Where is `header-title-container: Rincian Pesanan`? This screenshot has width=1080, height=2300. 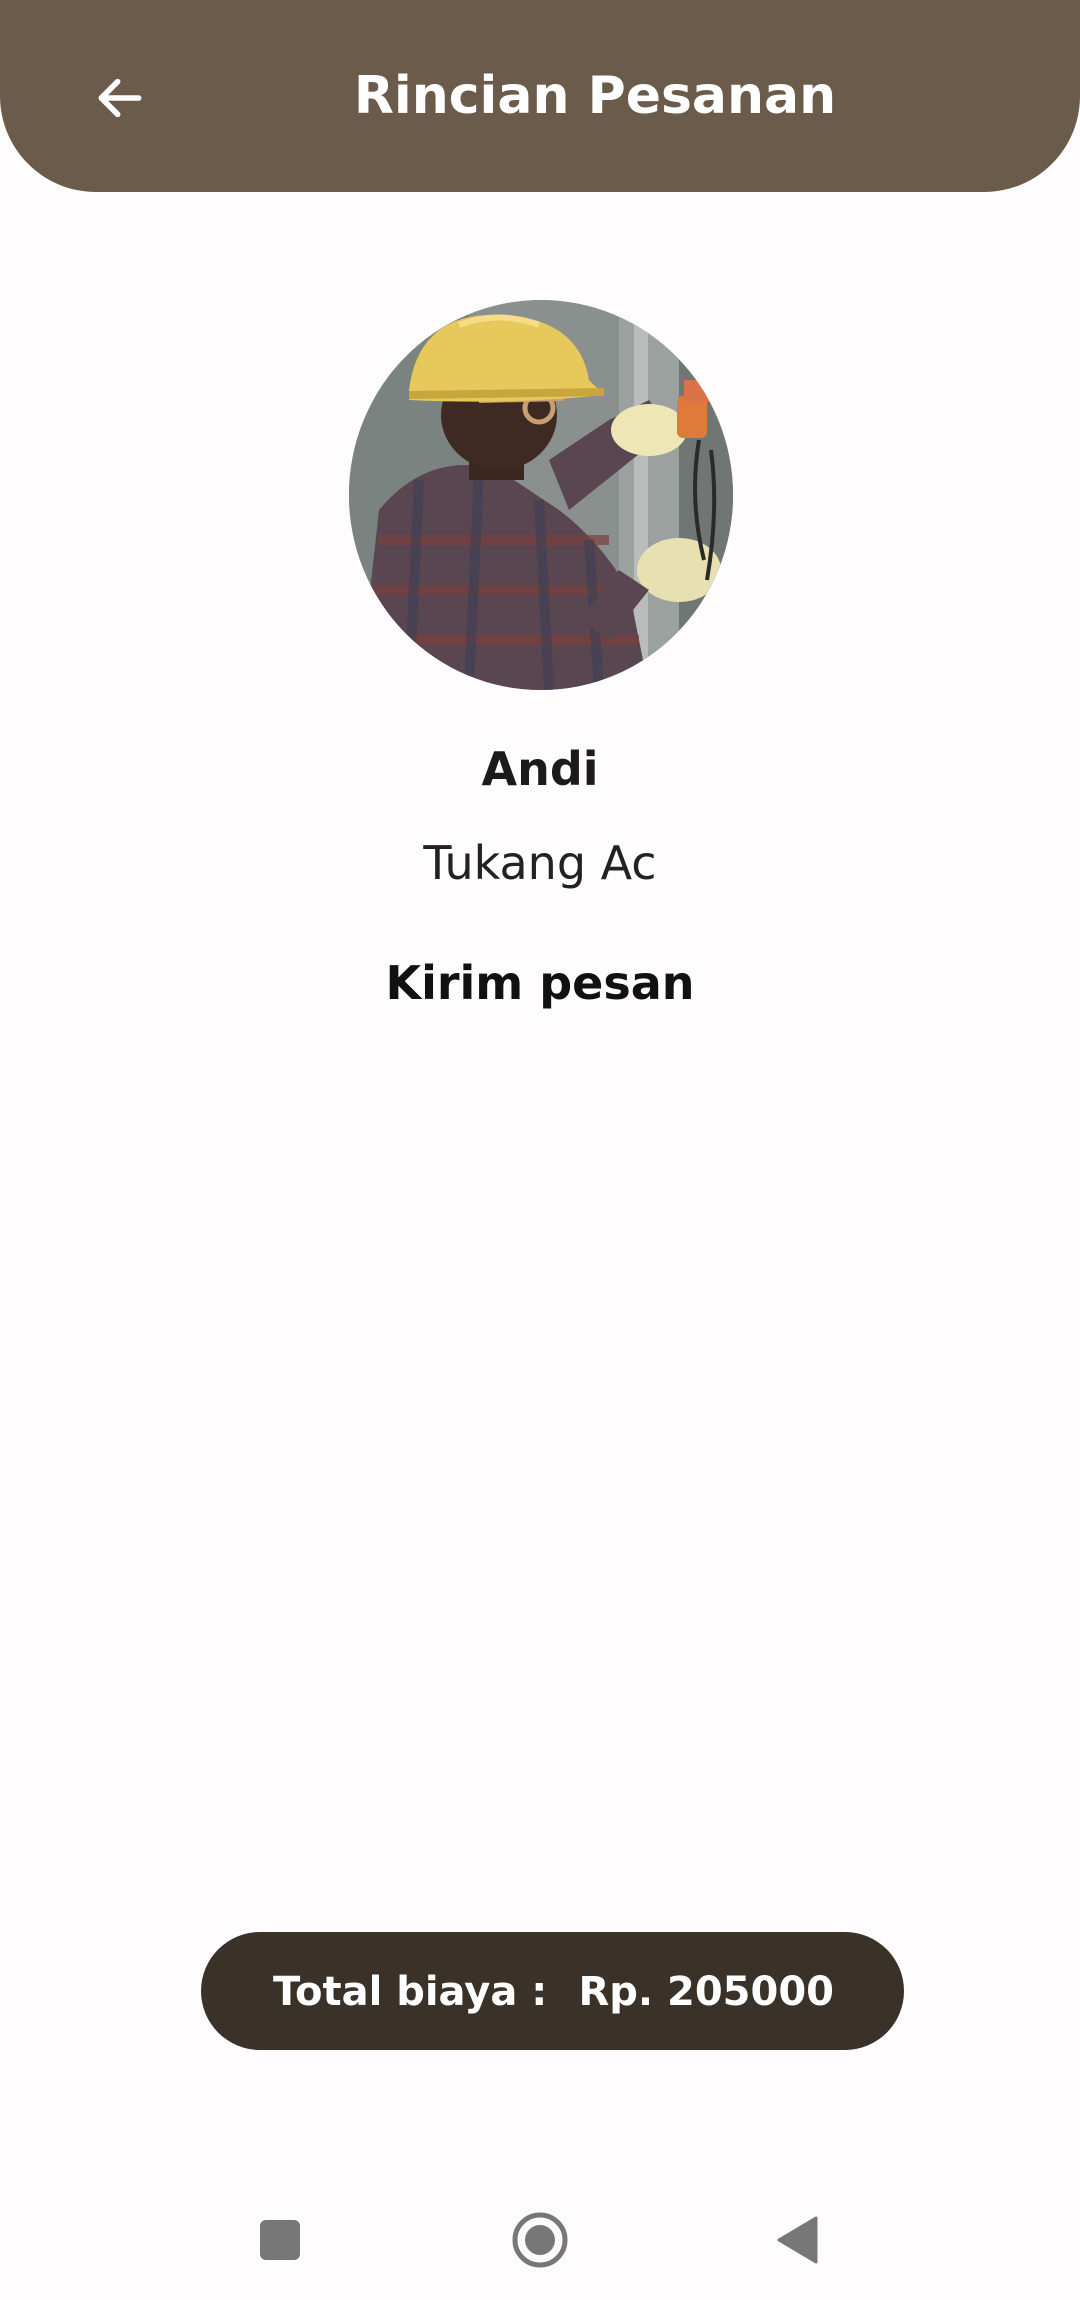 header-title-container: Rincian Pesanan is located at coordinates (625, 96).